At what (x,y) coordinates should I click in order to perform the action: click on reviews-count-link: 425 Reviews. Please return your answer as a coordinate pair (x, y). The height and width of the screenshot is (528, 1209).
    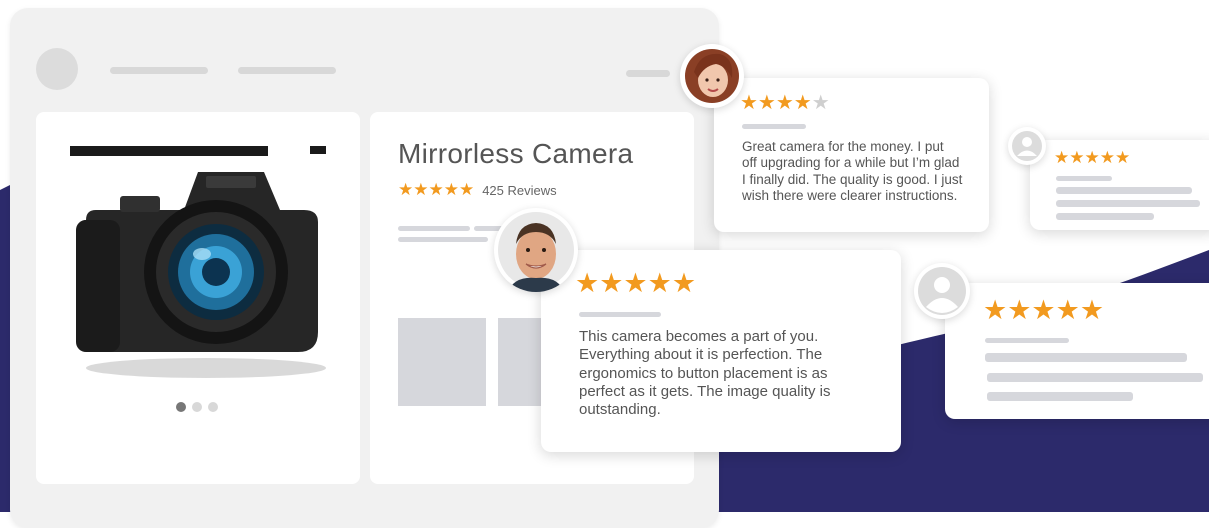
    Looking at the image, I should click on (519, 190).